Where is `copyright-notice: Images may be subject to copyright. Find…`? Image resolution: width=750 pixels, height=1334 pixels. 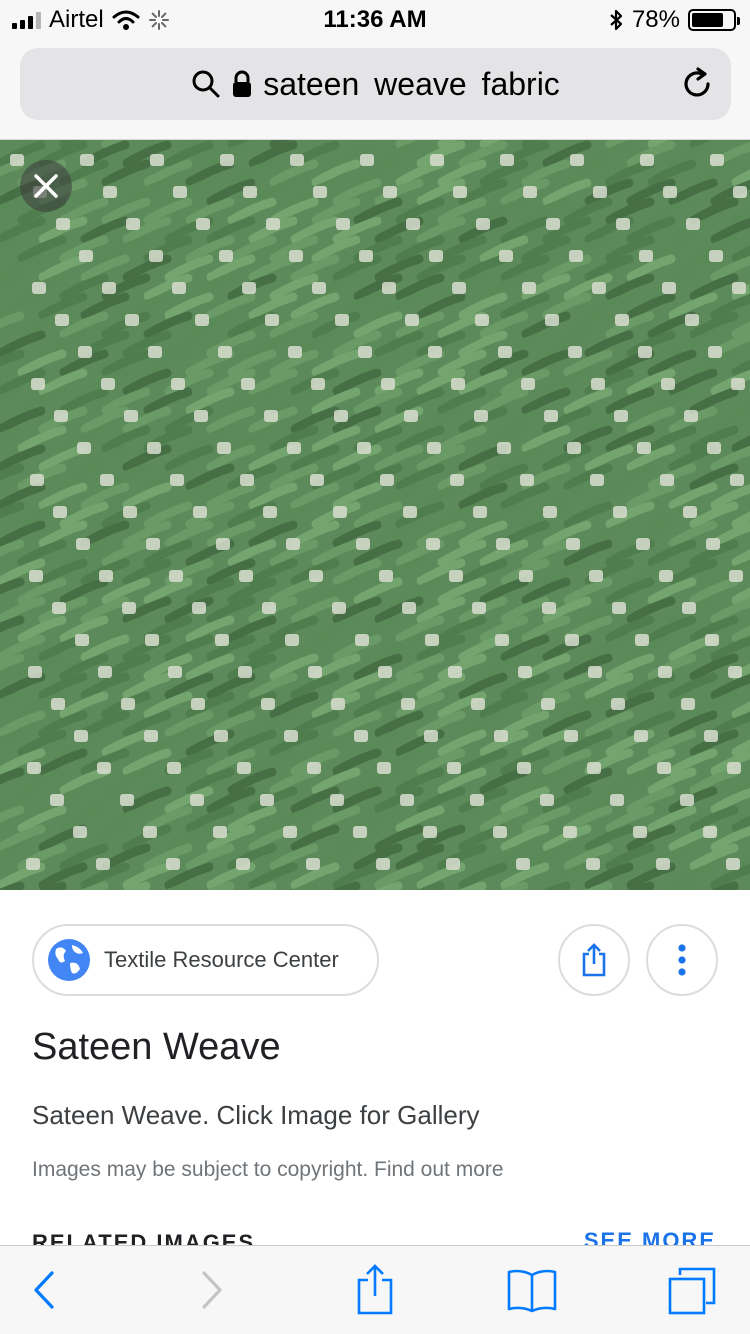
copyright-notice: Images may be subject to copyright. Find… is located at coordinates (268, 1170).